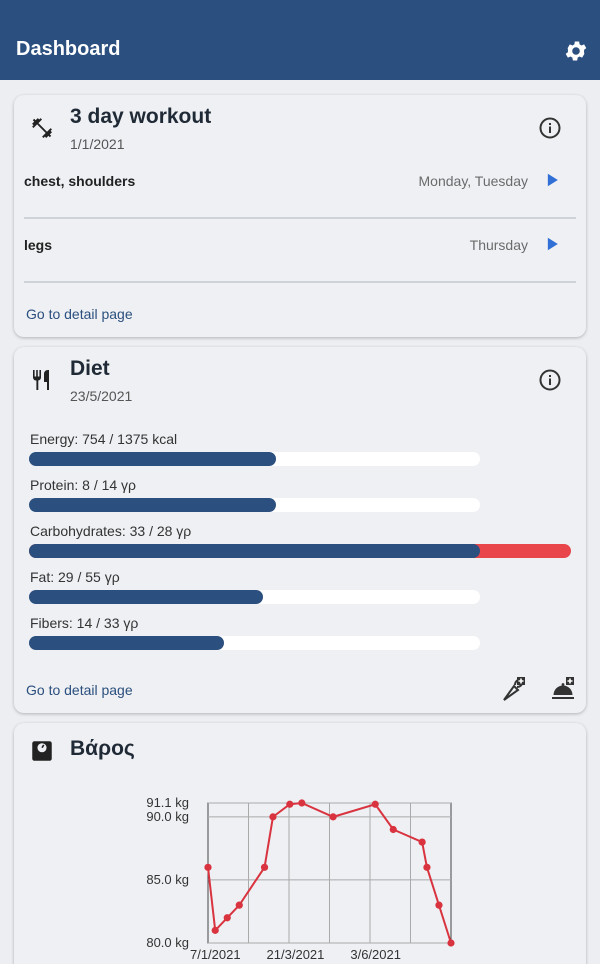 This screenshot has height=964, width=600. What do you see at coordinates (42, 128) in the screenshot?
I see `dumbbell-icon` at bounding box center [42, 128].